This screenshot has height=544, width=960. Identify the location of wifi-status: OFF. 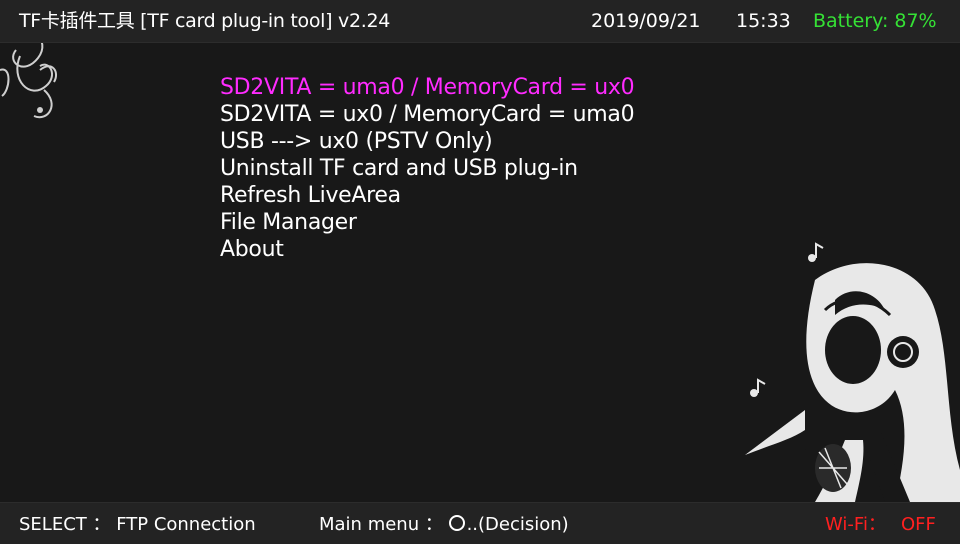
(918, 524).